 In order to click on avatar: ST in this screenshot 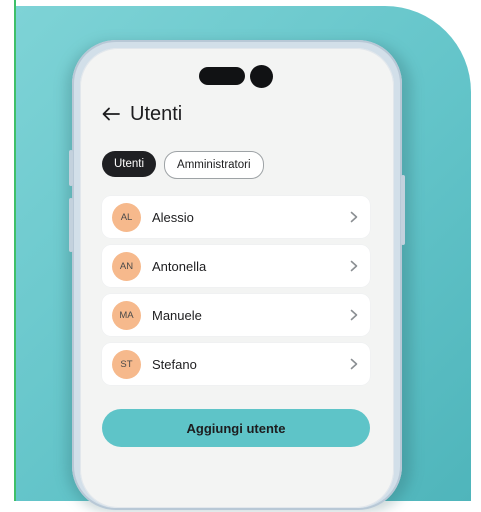, I will do `click(126, 364)`.